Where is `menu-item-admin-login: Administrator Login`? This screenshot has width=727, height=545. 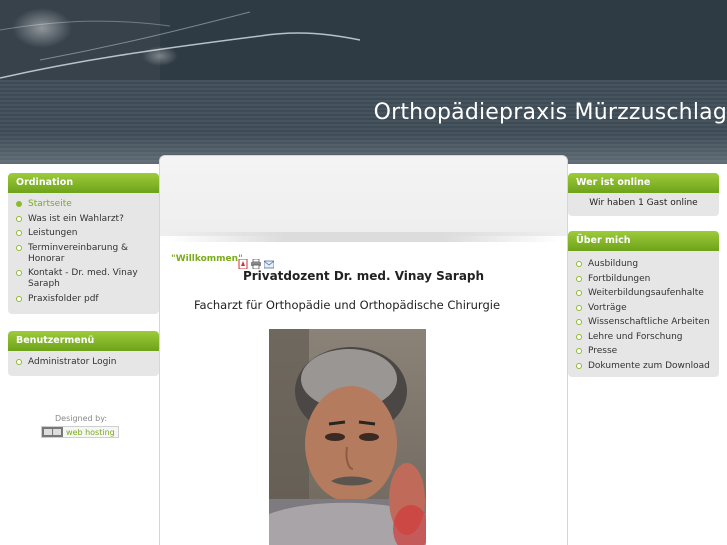 menu-item-admin-login: Administrator Login is located at coordinates (83, 362).